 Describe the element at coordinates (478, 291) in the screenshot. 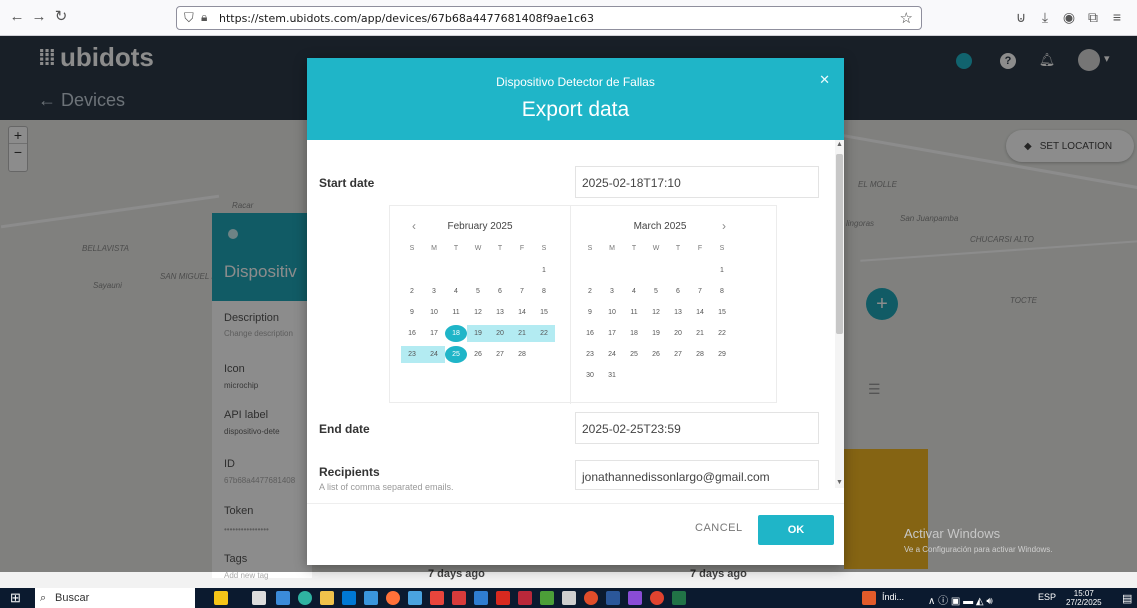

I see `february-day: 5` at that location.